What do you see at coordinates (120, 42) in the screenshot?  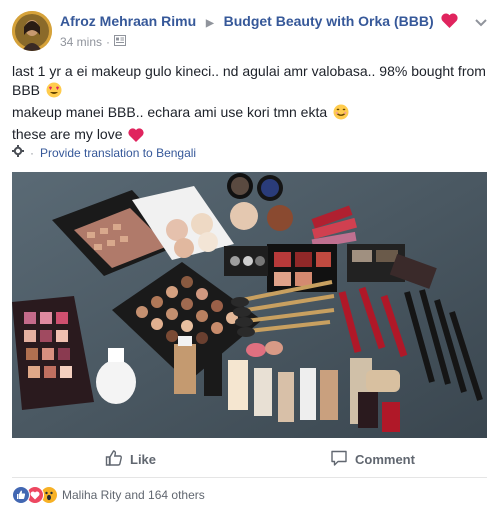 I see `group-privacy-icon` at bounding box center [120, 42].